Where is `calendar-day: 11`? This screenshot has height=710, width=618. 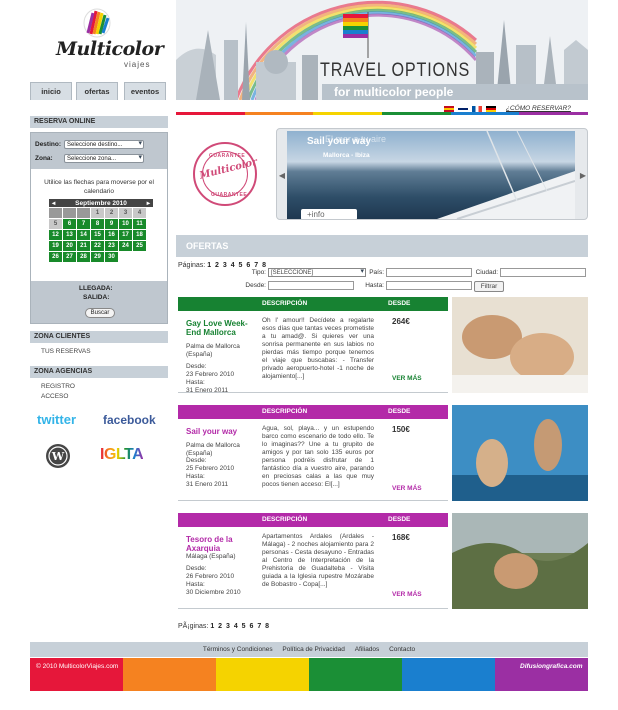
calendar-day: 11 is located at coordinates (139, 224).